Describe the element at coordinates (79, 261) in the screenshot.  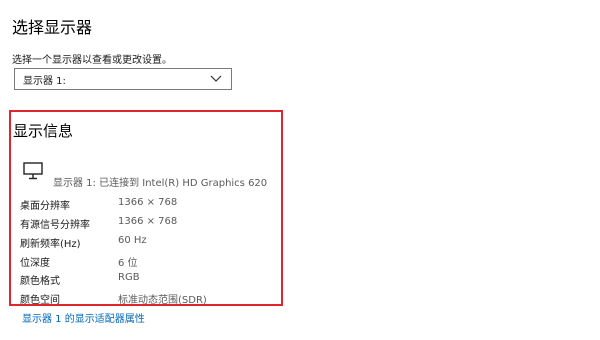
I see `info-row-bit-depth: 位深度 6 位` at that location.